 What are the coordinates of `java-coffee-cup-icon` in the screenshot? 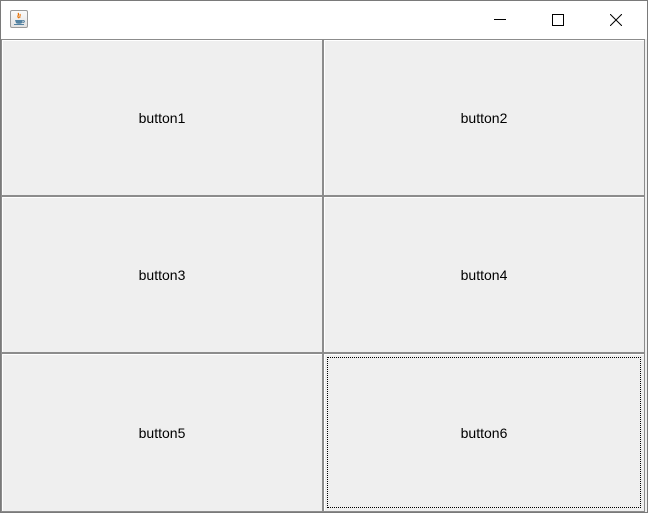 It's located at (19, 19).